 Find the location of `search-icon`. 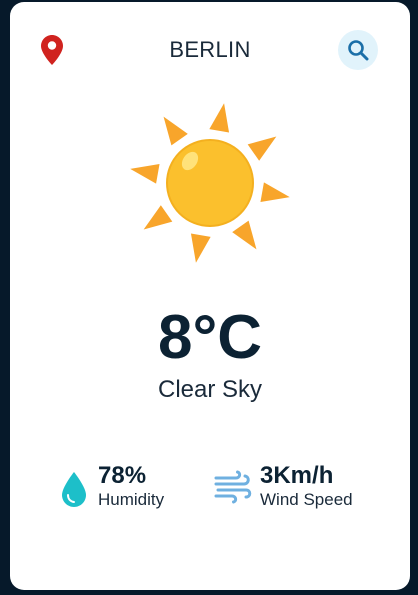

search-icon is located at coordinates (358, 50).